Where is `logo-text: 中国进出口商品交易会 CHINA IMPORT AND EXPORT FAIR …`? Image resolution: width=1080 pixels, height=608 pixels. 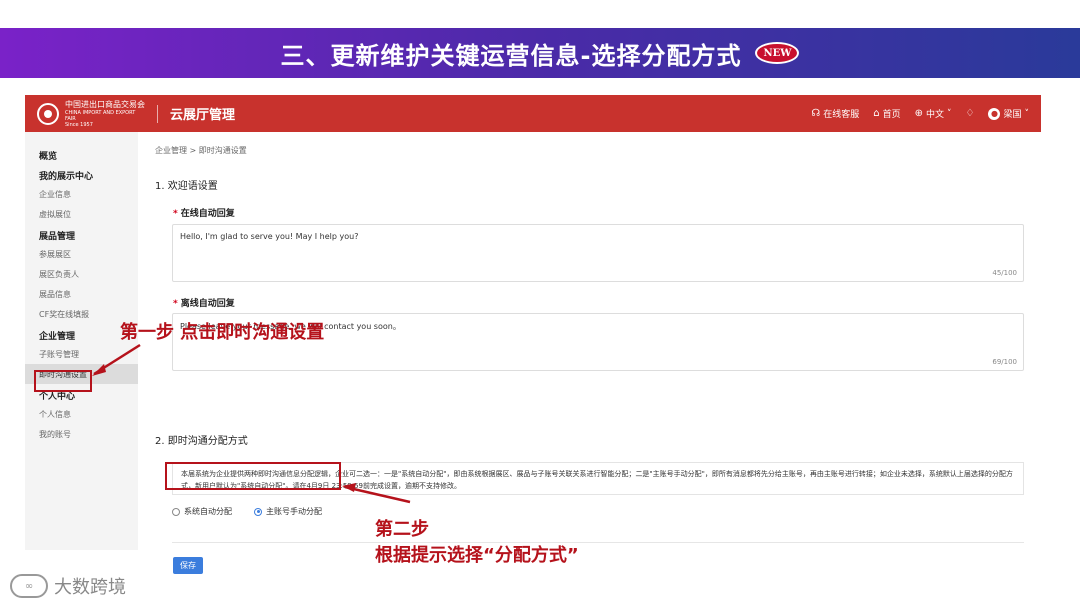 logo-text: 中国进出口商品交易会 CHINA IMPORT AND EXPORT FAIR … is located at coordinates (105, 113).